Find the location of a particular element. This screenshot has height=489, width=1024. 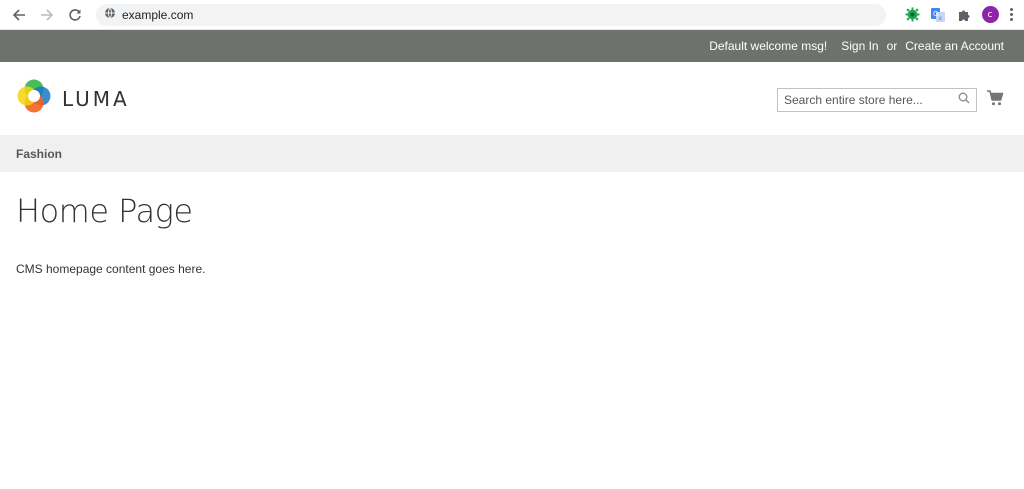

profile-avatar: c is located at coordinates (990, 15).